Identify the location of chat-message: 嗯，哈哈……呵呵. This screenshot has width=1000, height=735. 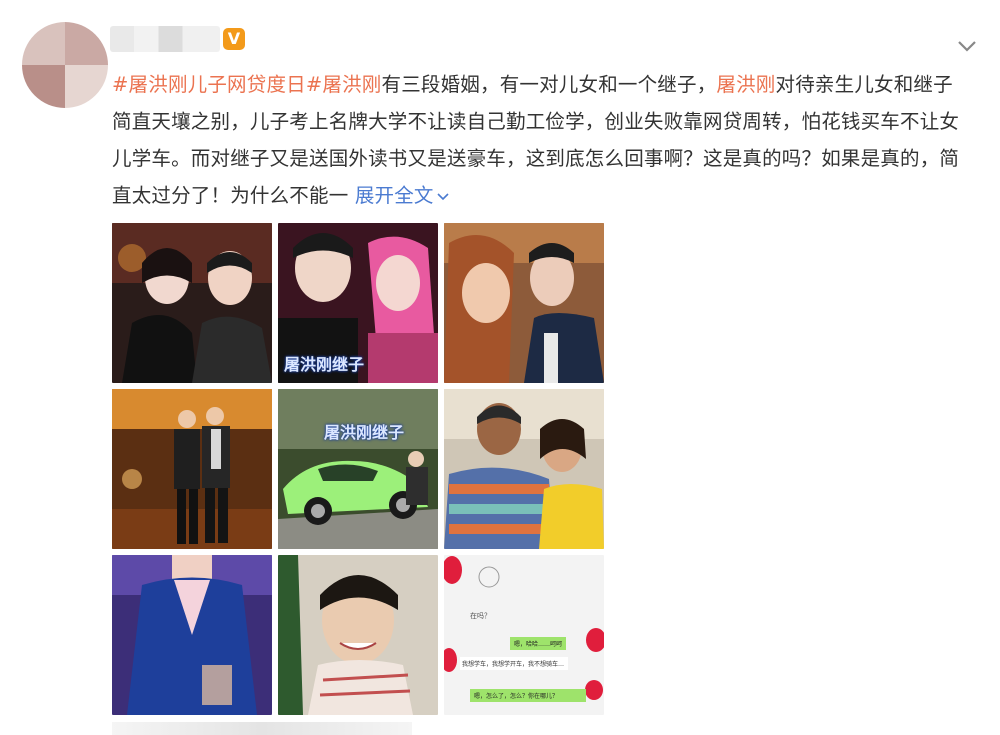
(538, 643).